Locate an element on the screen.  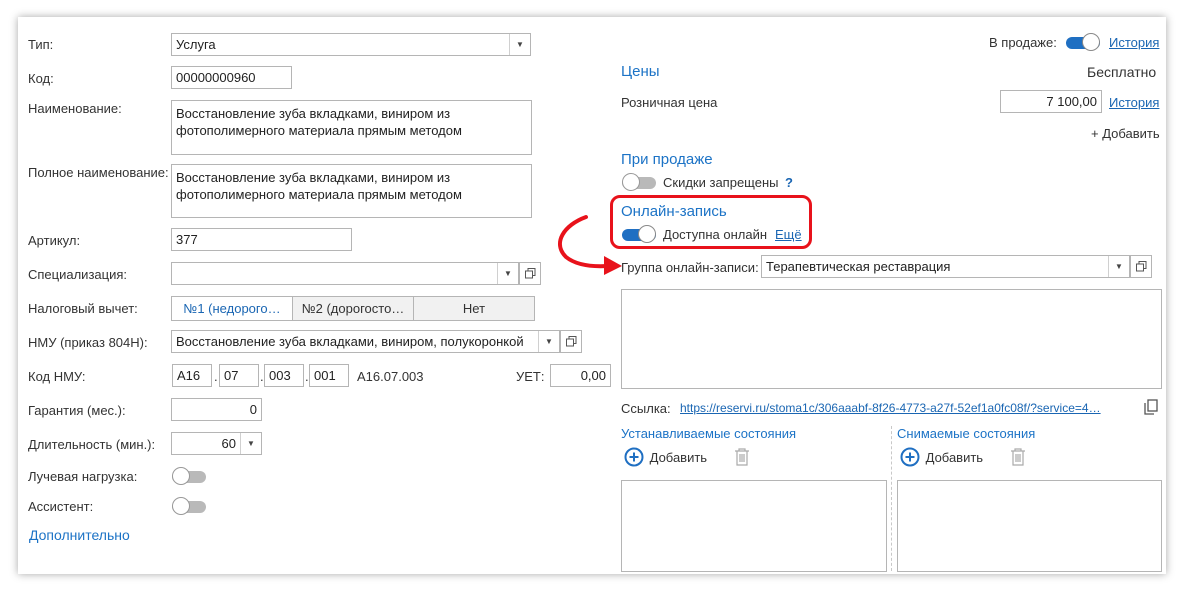
group-select: Терапевтическая реставрация ▼ is located at coordinates (945, 266).